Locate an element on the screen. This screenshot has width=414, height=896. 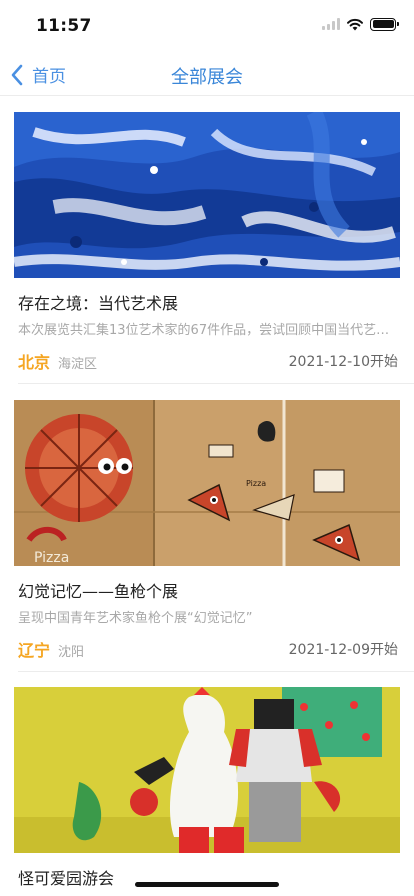
exhibition-date: 2021-12-09开始 is located at coordinates (343, 650).